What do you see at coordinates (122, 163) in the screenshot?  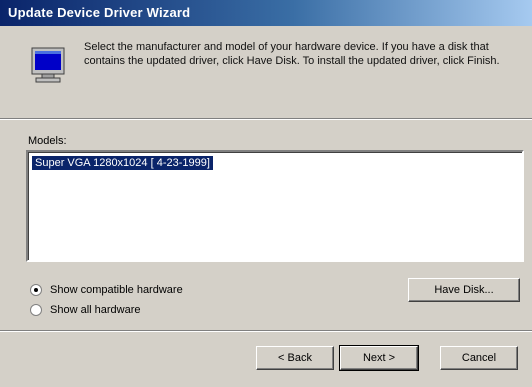 I see `list-item-selected: Super VGA 1280x1024 [ 4-23-1999]` at bounding box center [122, 163].